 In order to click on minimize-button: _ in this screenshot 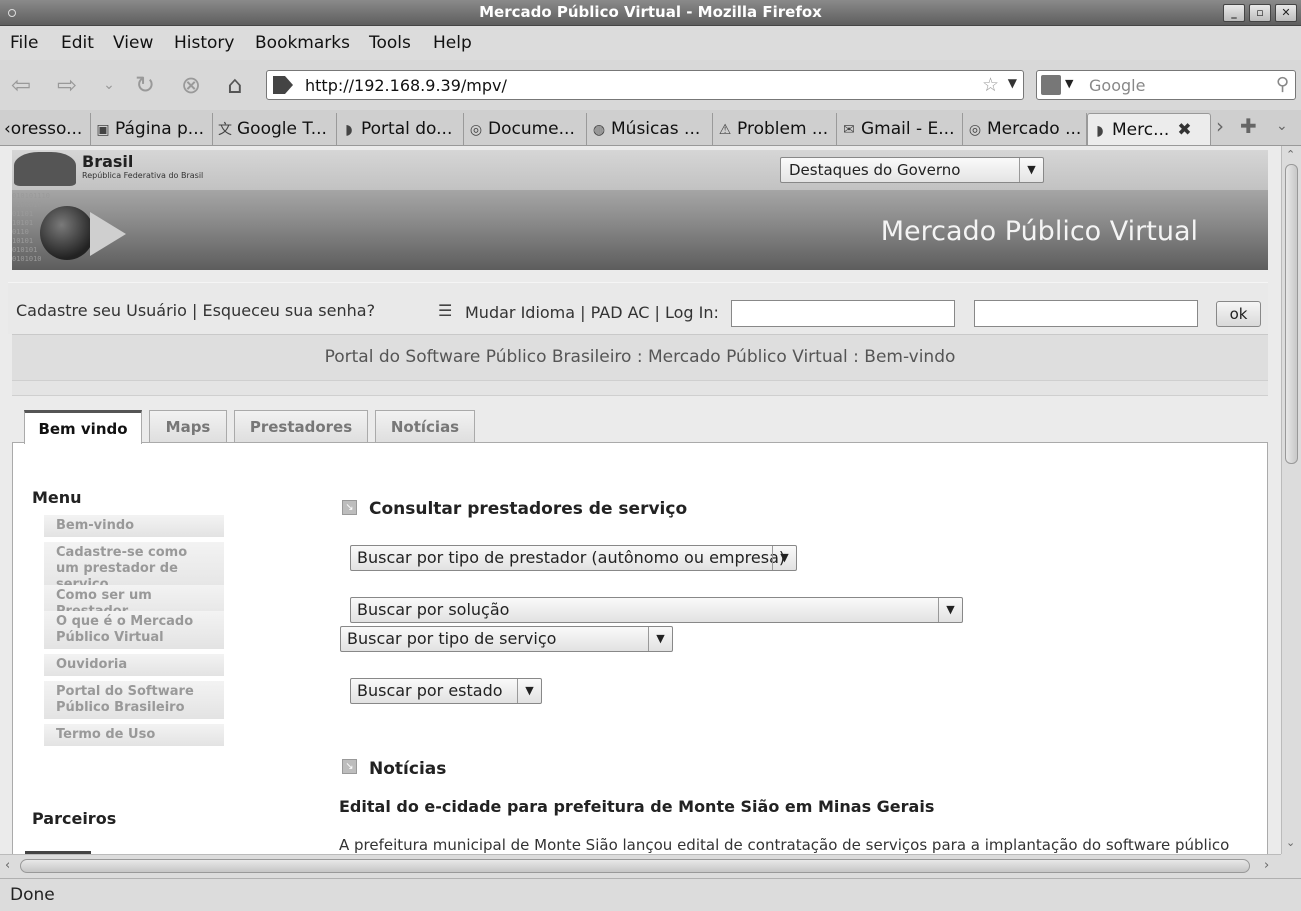, I will do `click(1234, 13)`.